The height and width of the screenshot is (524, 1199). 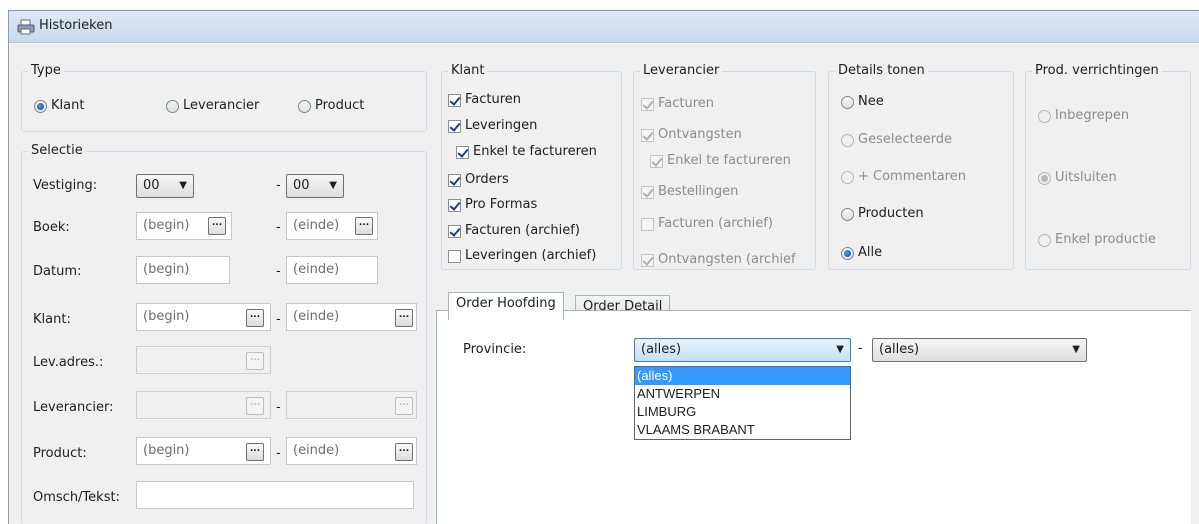 I want to click on details-radio-alle: Alle, so click(x=861, y=253).